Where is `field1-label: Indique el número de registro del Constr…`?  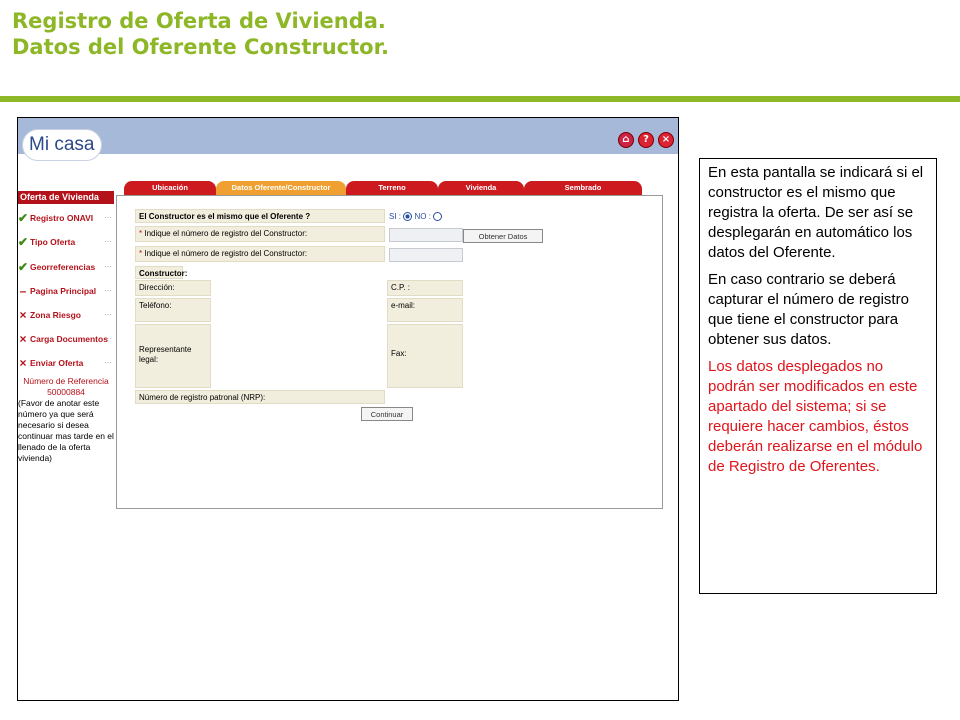
field1-label: Indique el número de registro del Constr… is located at coordinates (226, 233).